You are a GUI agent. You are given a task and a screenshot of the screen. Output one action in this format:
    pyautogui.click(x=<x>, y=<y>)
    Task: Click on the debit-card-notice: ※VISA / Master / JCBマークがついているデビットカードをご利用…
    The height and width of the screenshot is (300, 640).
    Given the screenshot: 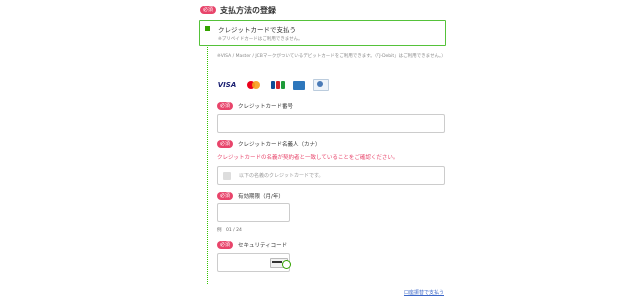 What is the action you would take?
    pyautogui.click(x=331, y=56)
    